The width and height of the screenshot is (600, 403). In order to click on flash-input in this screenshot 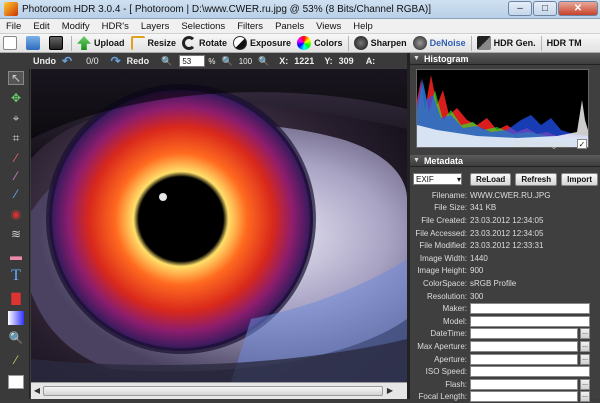, I will do `click(524, 384)`.